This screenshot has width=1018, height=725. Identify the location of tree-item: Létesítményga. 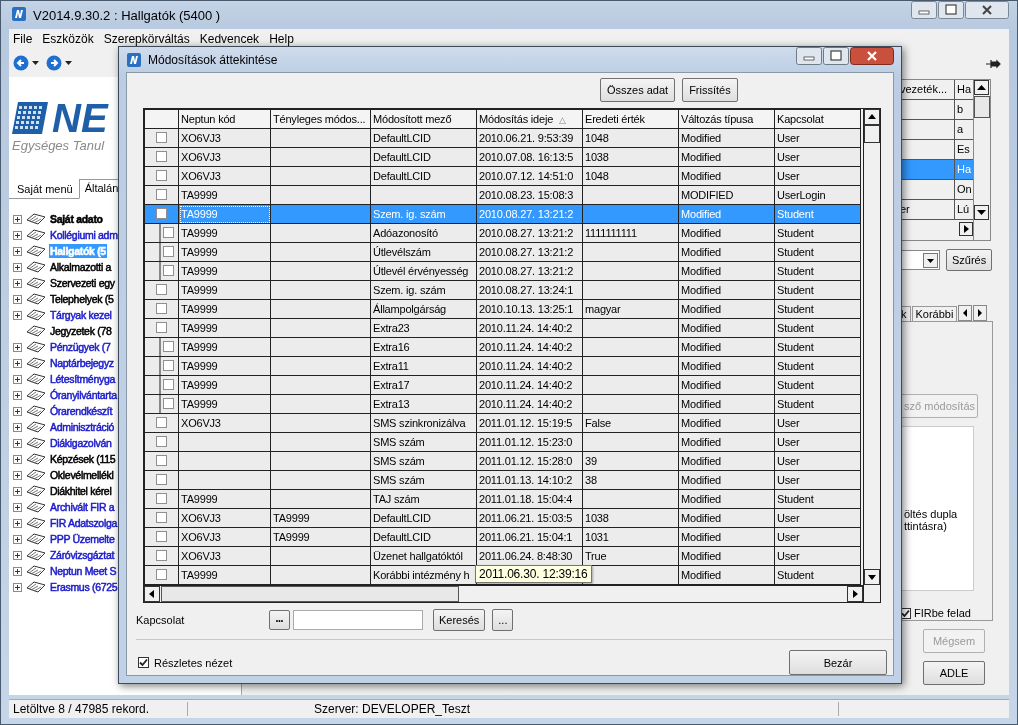
(82, 379).